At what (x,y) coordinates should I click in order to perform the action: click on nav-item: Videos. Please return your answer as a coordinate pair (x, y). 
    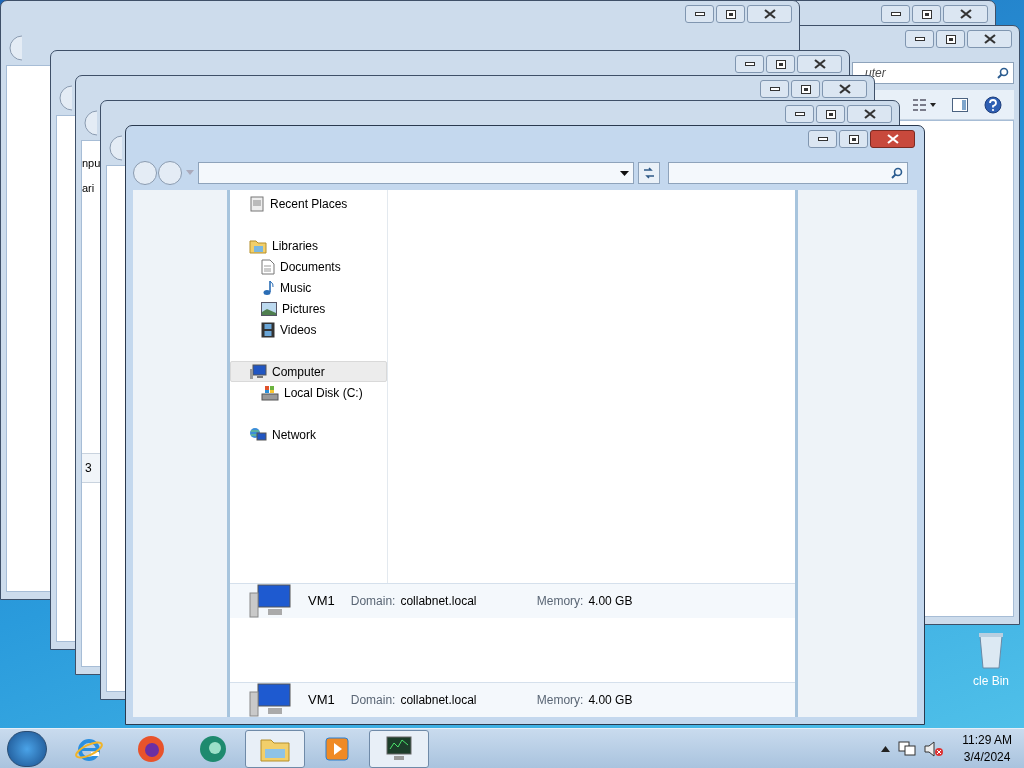
    Looking at the image, I should click on (308, 329).